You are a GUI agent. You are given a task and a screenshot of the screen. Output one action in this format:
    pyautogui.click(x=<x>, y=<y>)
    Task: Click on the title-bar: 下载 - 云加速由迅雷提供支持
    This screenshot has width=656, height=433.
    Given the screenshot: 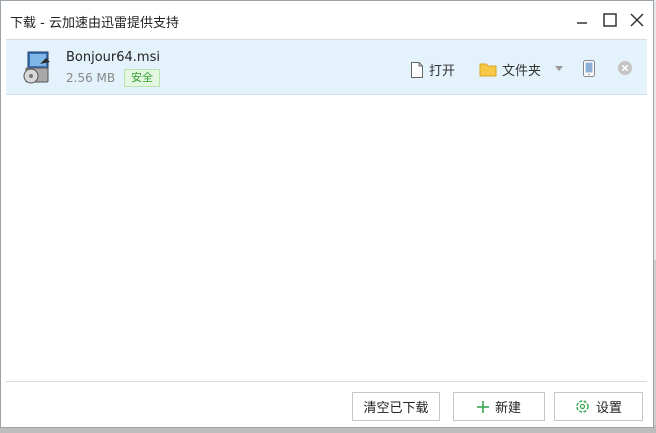 What is the action you would take?
    pyautogui.click(x=327, y=20)
    